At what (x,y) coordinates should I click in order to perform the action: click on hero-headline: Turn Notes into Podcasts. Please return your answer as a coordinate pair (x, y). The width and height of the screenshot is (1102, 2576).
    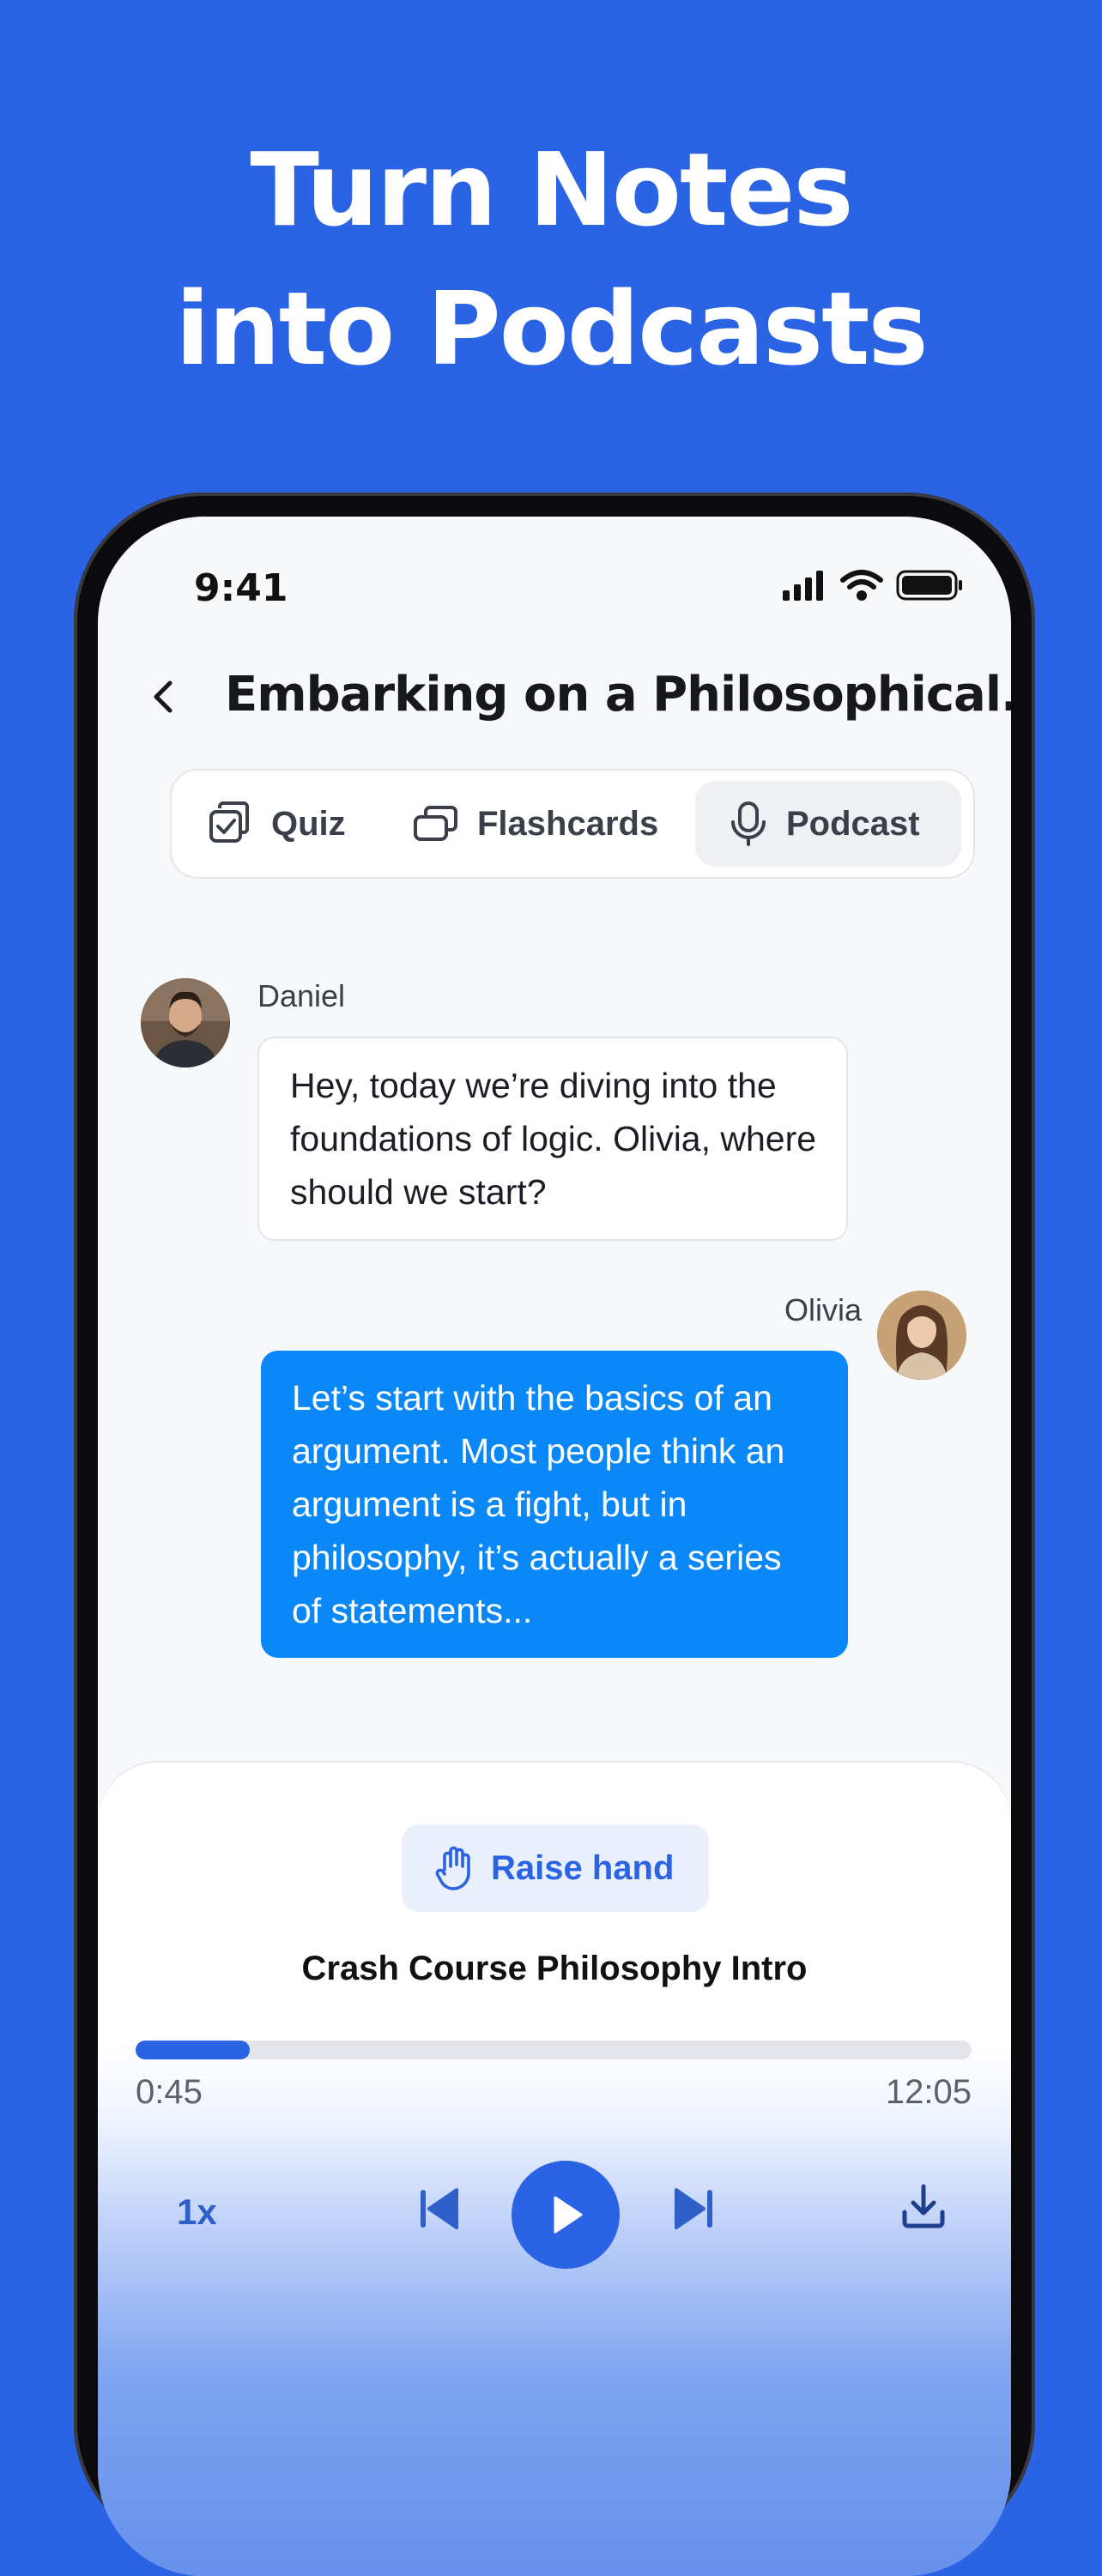
    Looking at the image, I should click on (551, 259).